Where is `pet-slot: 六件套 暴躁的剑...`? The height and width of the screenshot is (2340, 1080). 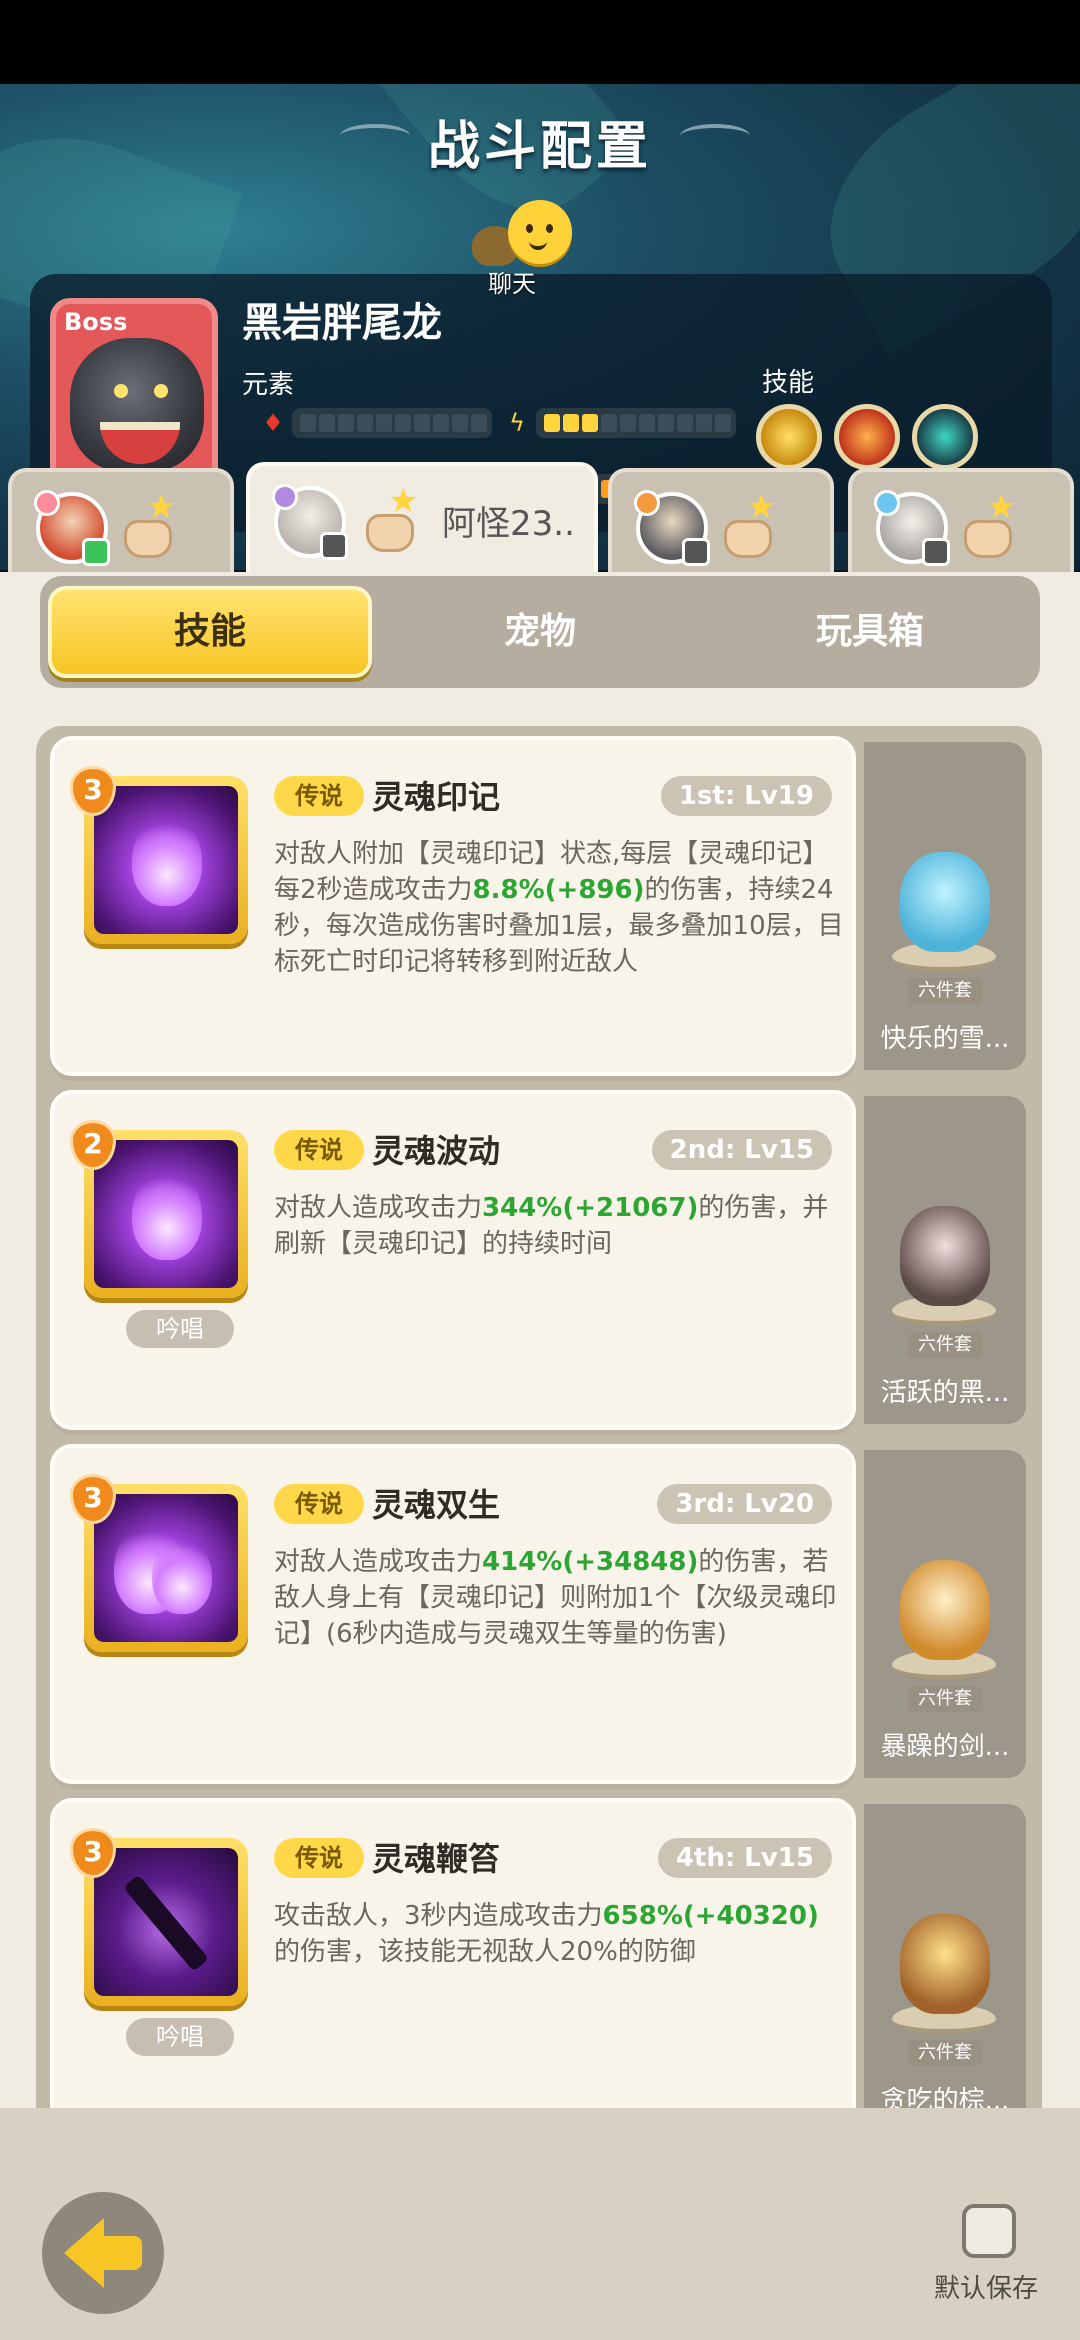 pet-slot: 六件套 暴躁的剑... is located at coordinates (945, 1614).